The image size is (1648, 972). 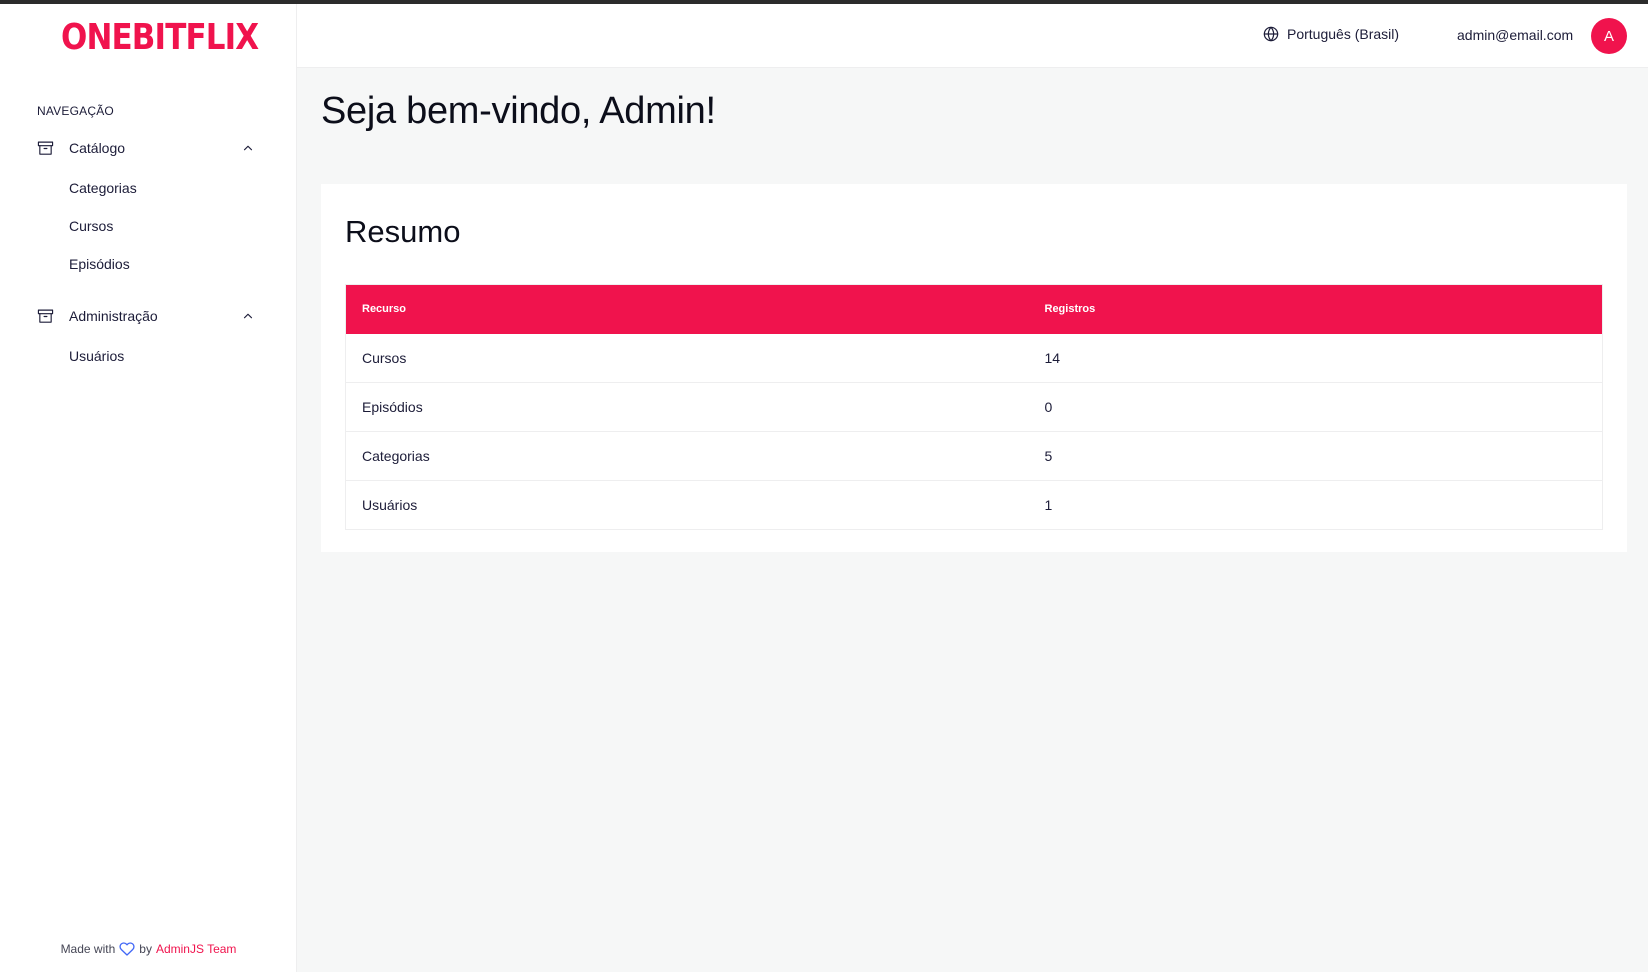 I want to click on footer-team-link: AdminJS Team, so click(x=196, y=949).